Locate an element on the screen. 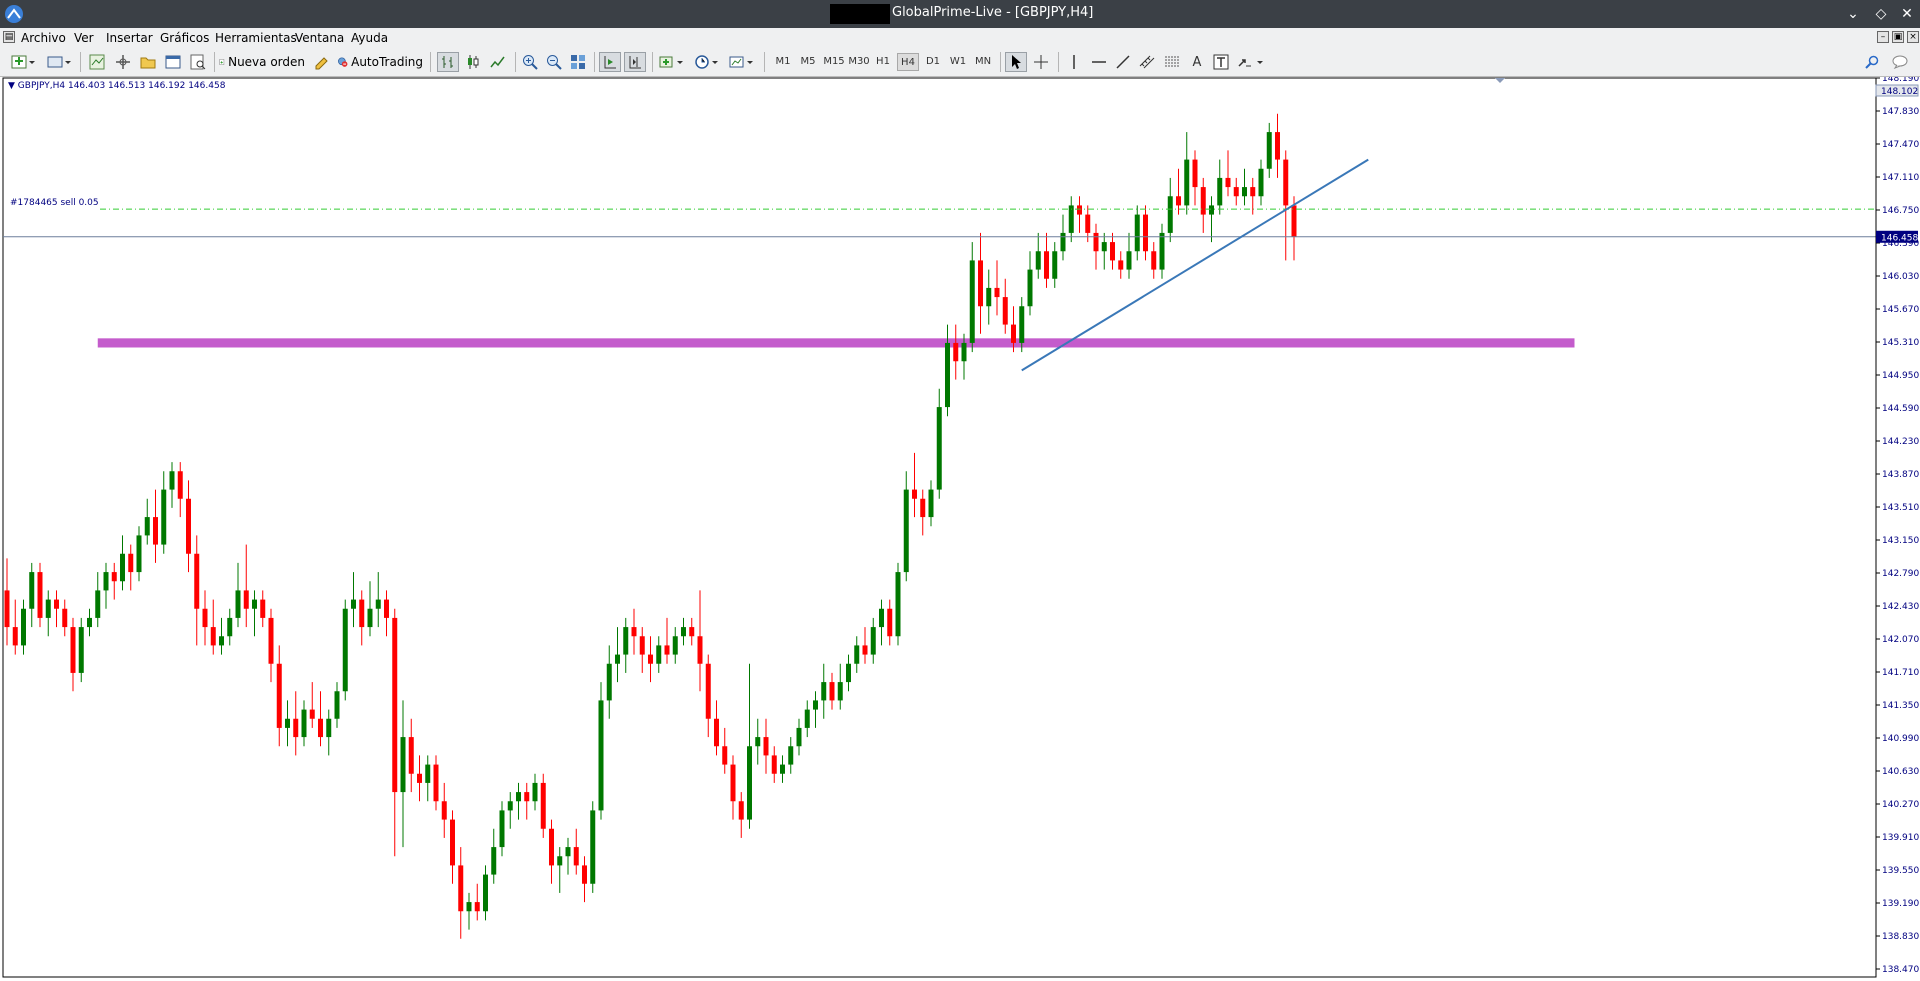 The image size is (1920, 981). timeframe-m5: M5 is located at coordinates (808, 62).